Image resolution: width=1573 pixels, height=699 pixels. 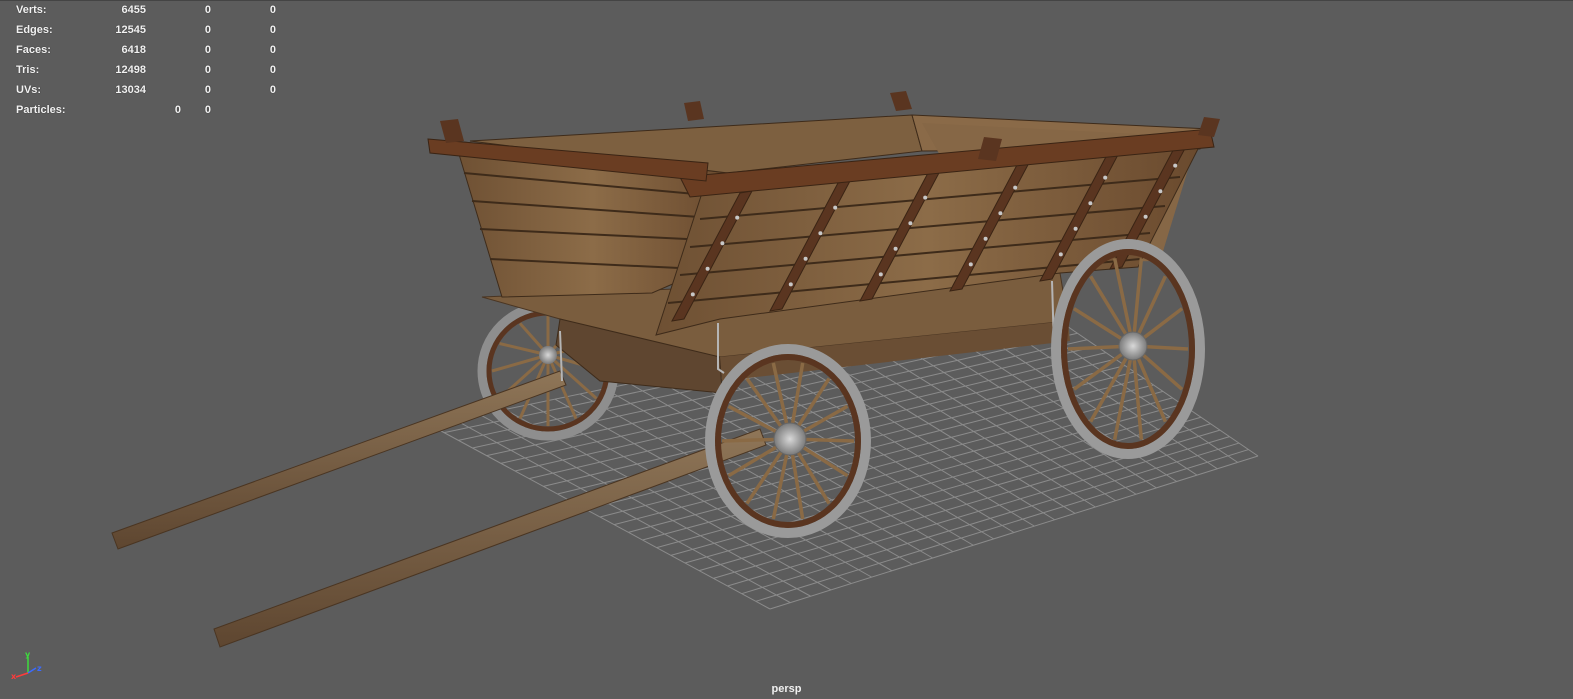 I want to click on hud-label: Particles:, so click(x=41, y=110).